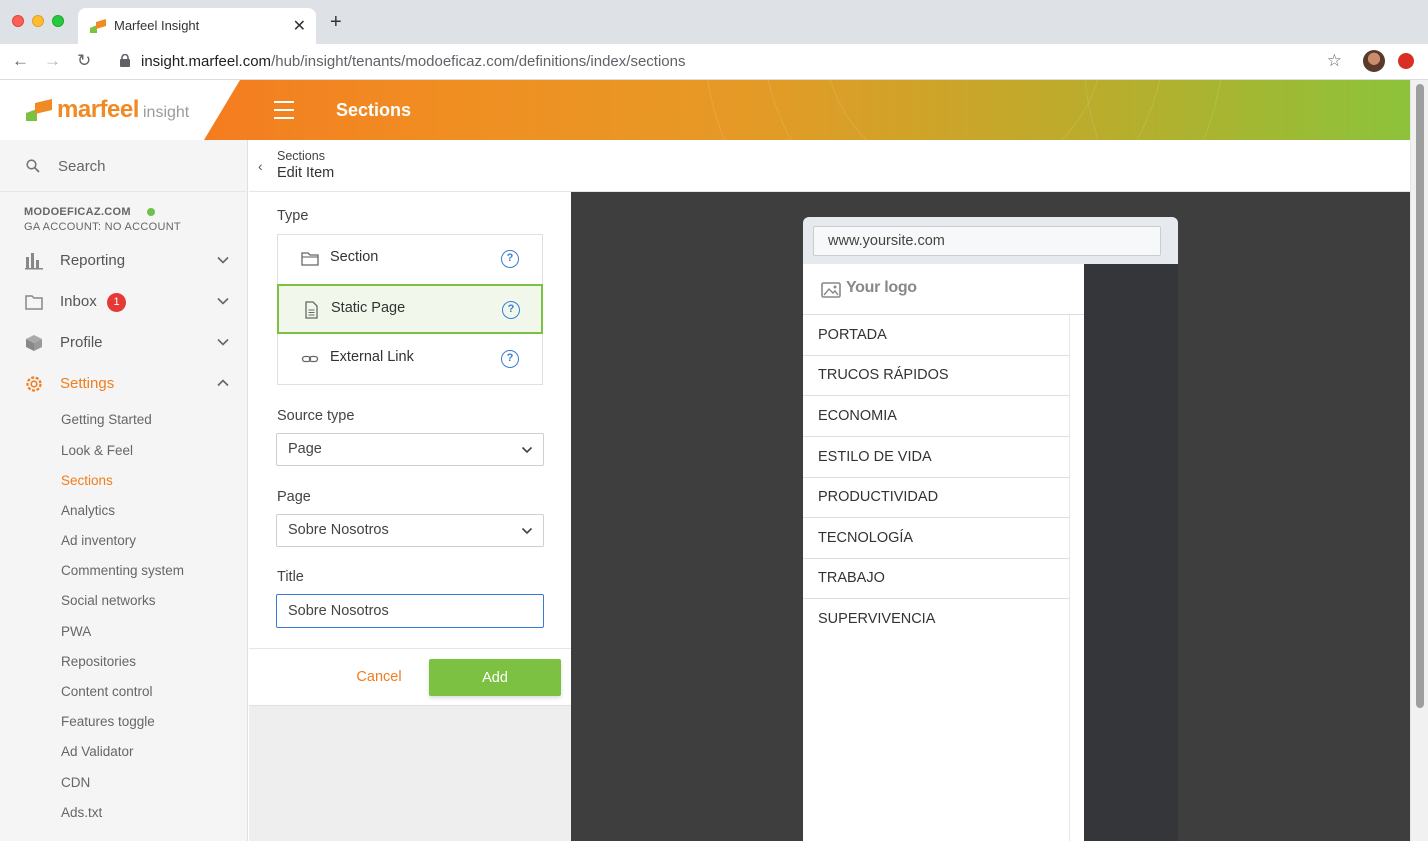  I want to click on settings-item-ad-inventory: Ad inventory, so click(98, 540).